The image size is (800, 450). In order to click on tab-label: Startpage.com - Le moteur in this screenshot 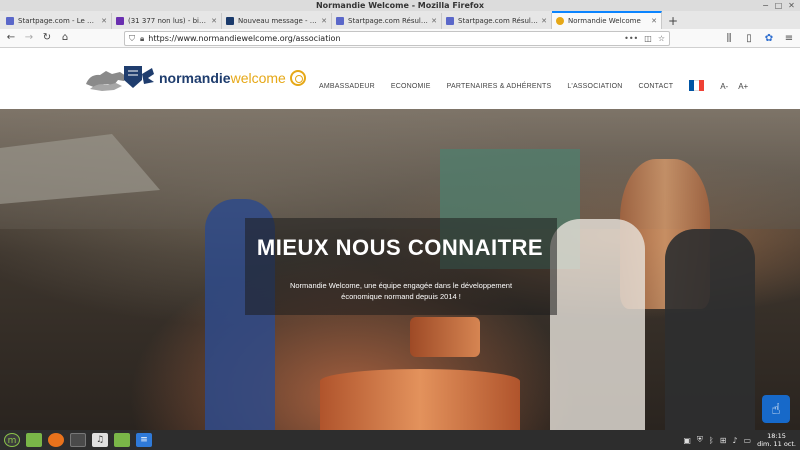, I will do `click(58, 21)`.